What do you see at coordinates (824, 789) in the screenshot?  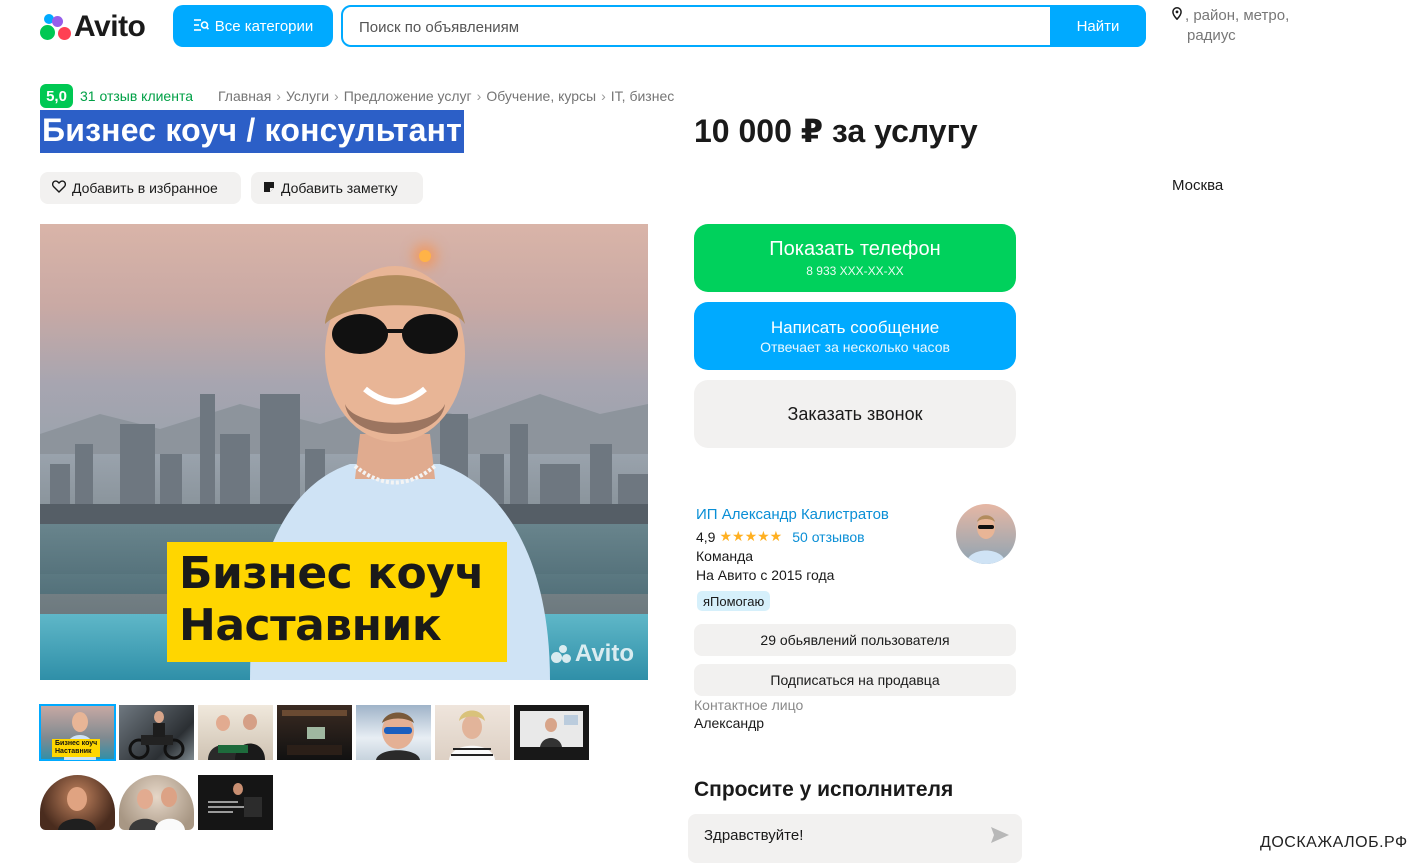 I see `ask-section-title: Спросите у исполнителя` at bounding box center [824, 789].